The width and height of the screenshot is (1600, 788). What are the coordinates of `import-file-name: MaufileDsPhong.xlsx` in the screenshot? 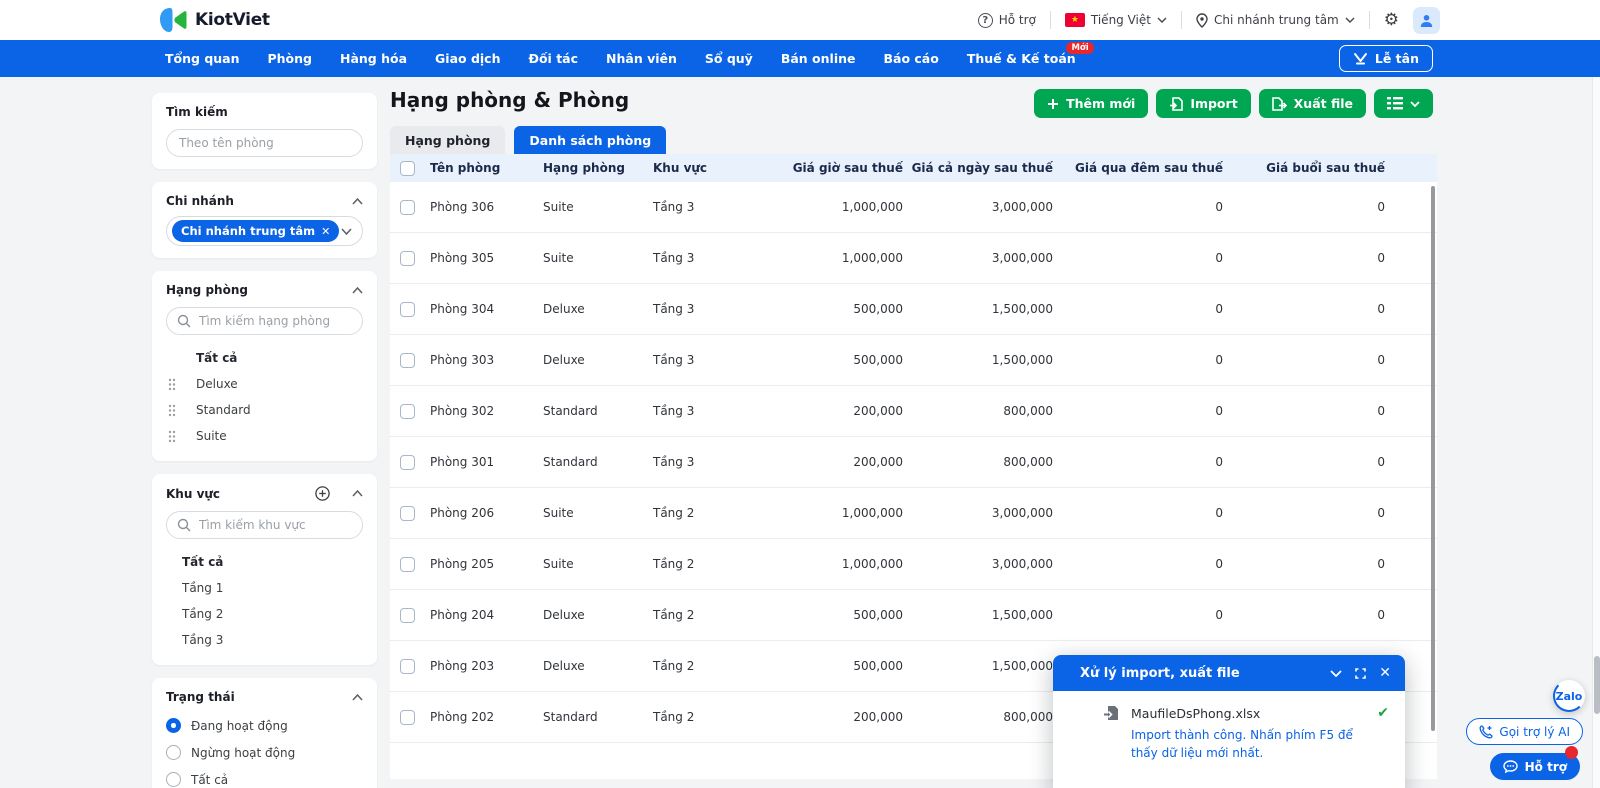 It's located at (1196, 713).